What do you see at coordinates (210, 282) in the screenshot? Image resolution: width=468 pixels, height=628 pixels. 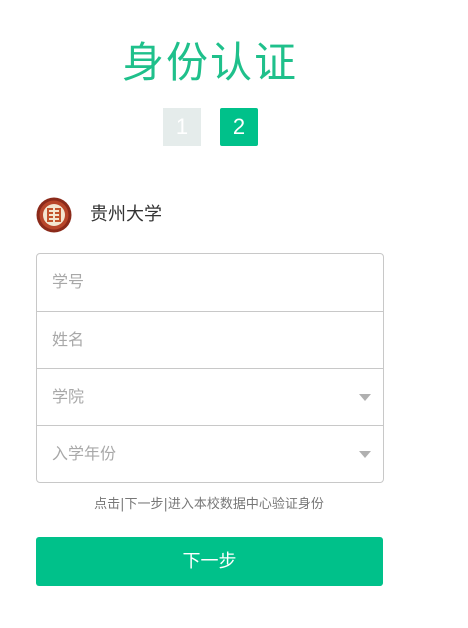 I see `student-id-field: 学号` at bounding box center [210, 282].